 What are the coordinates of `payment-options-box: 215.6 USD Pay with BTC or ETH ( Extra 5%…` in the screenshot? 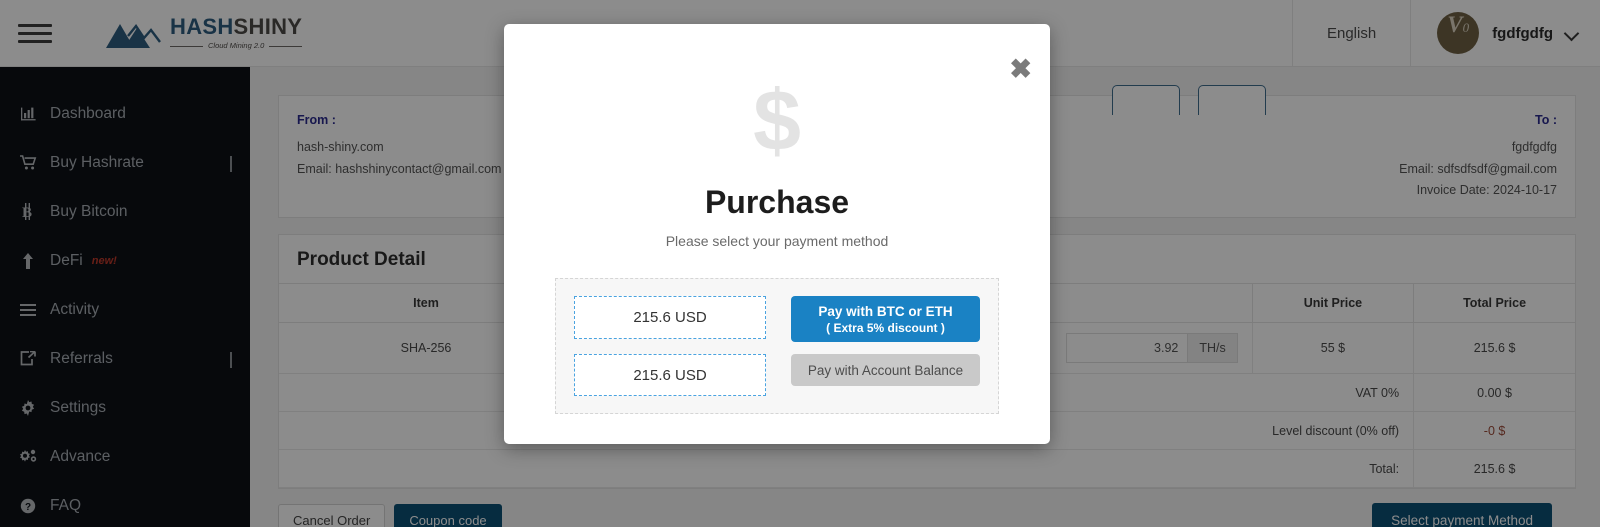 It's located at (777, 346).